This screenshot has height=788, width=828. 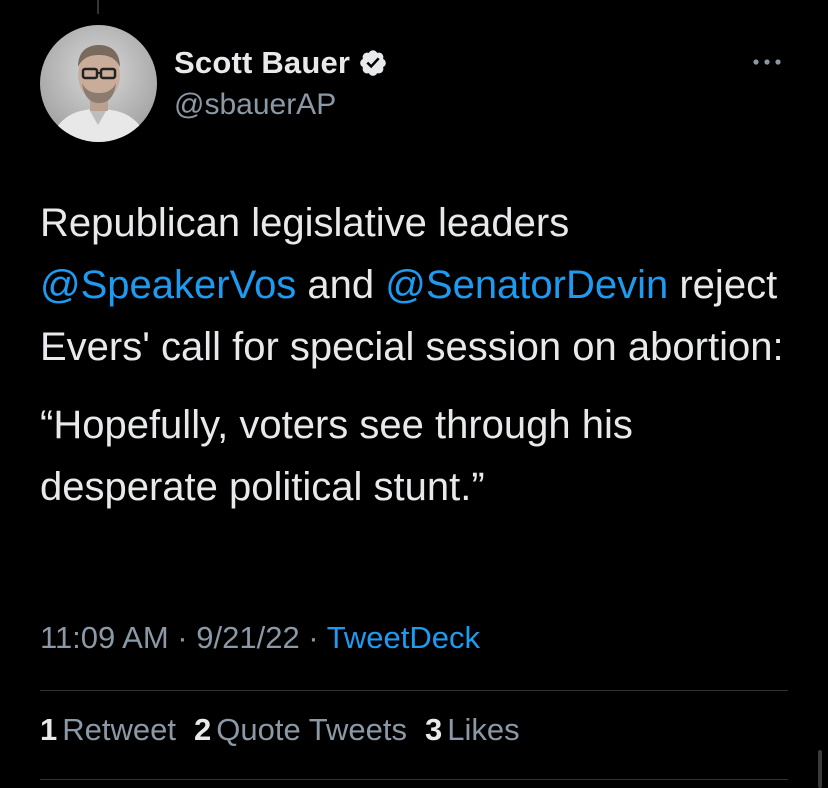 I want to click on avatar, so click(x=98, y=83).